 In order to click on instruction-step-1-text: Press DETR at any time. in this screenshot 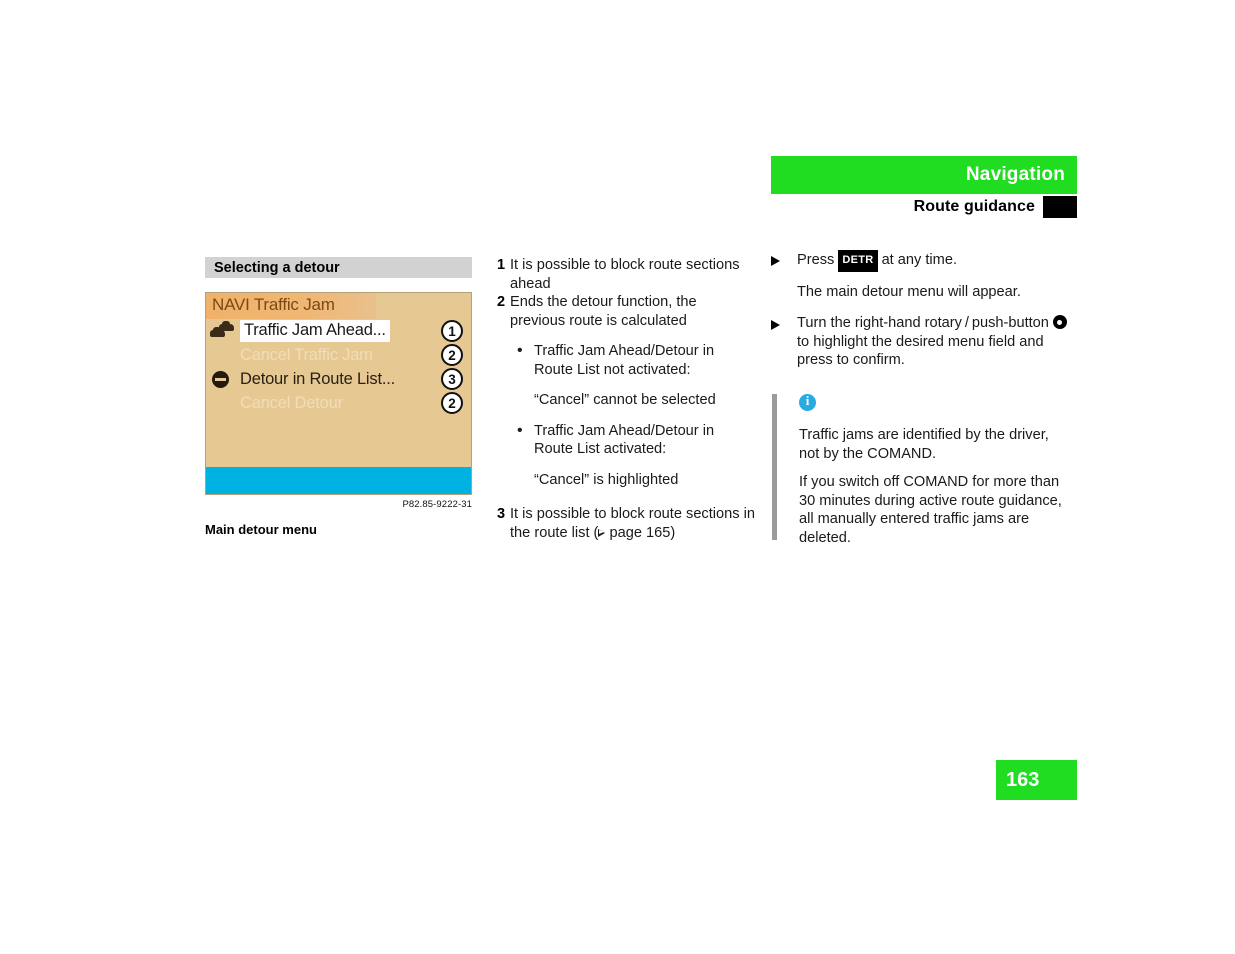, I will do `click(934, 261)`.